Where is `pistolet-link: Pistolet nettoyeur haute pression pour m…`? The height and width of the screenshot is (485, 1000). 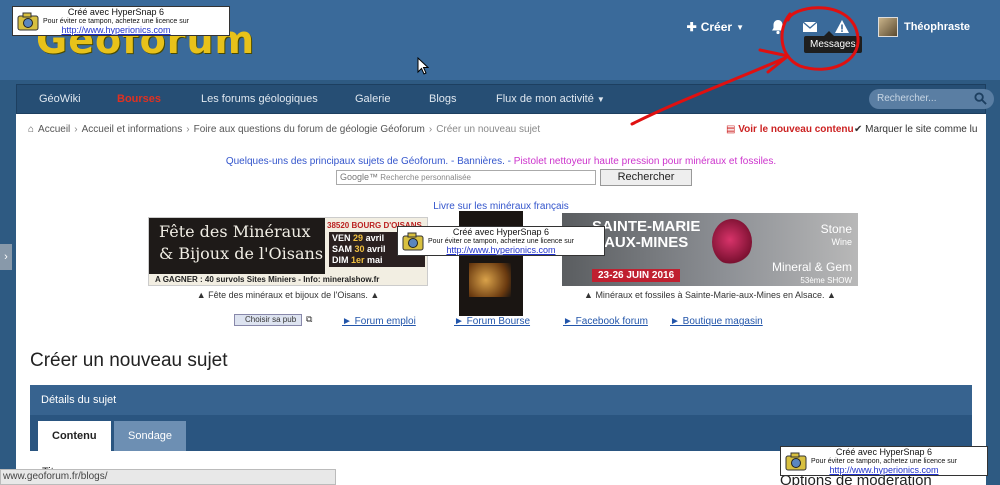
pistolet-link: Pistolet nettoyeur haute pression pour m… is located at coordinates (645, 161).